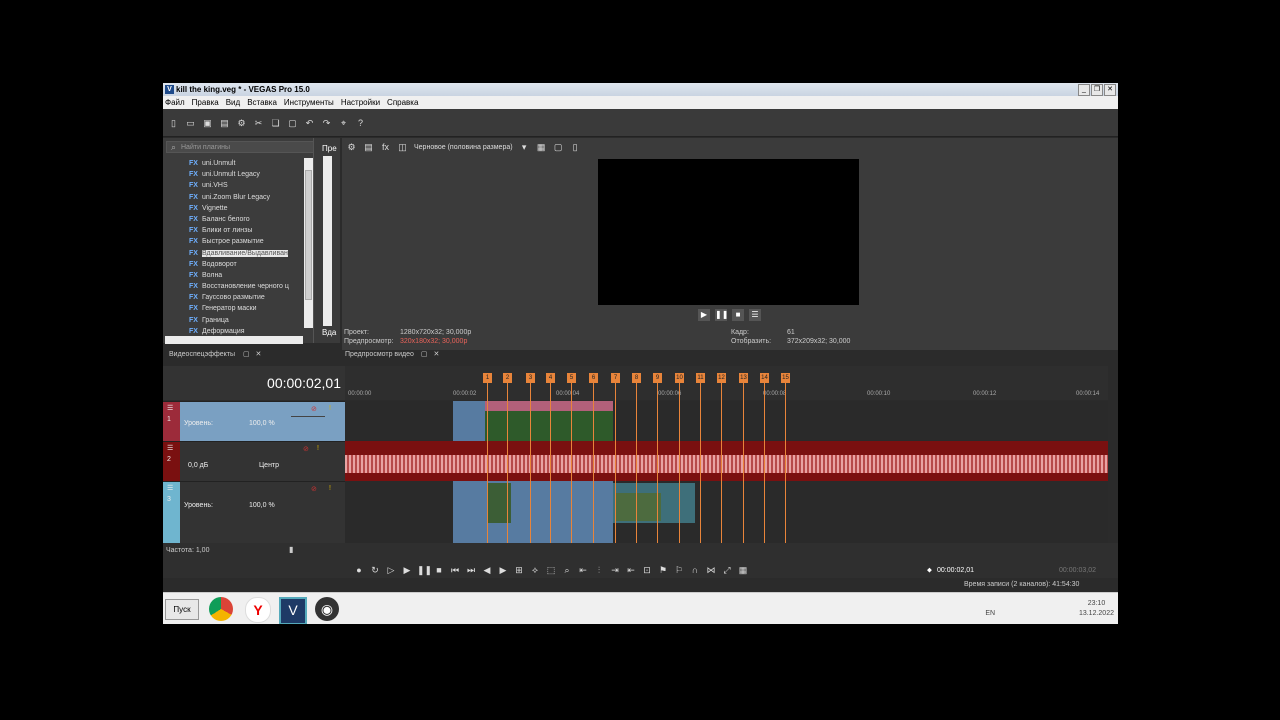 The width and height of the screenshot is (1280, 720). Describe the element at coordinates (233, 102) in the screenshot. I see `menu-view: Вид` at that location.